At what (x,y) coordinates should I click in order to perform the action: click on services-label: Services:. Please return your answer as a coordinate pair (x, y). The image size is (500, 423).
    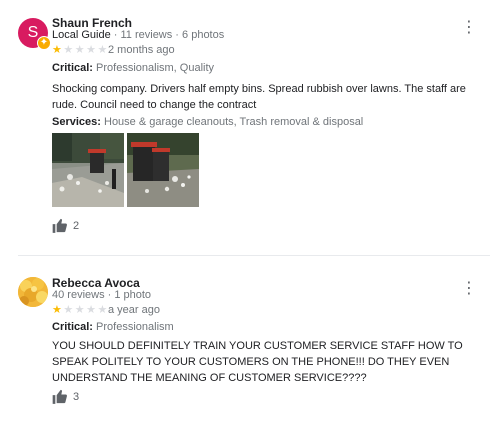
    Looking at the image, I should click on (76, 122).